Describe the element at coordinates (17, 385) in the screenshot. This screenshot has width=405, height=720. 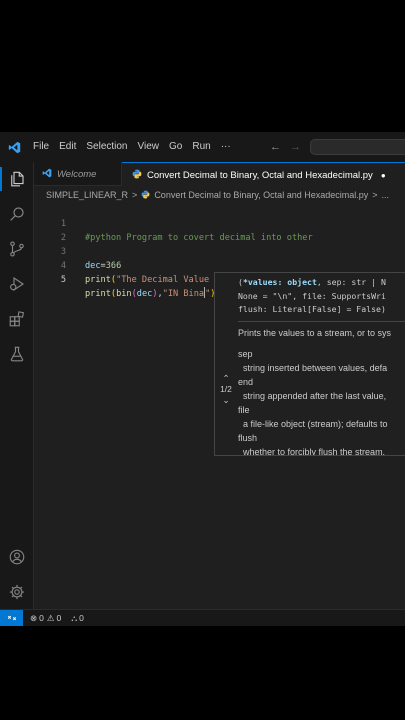
I see `activity-bar` at that location.